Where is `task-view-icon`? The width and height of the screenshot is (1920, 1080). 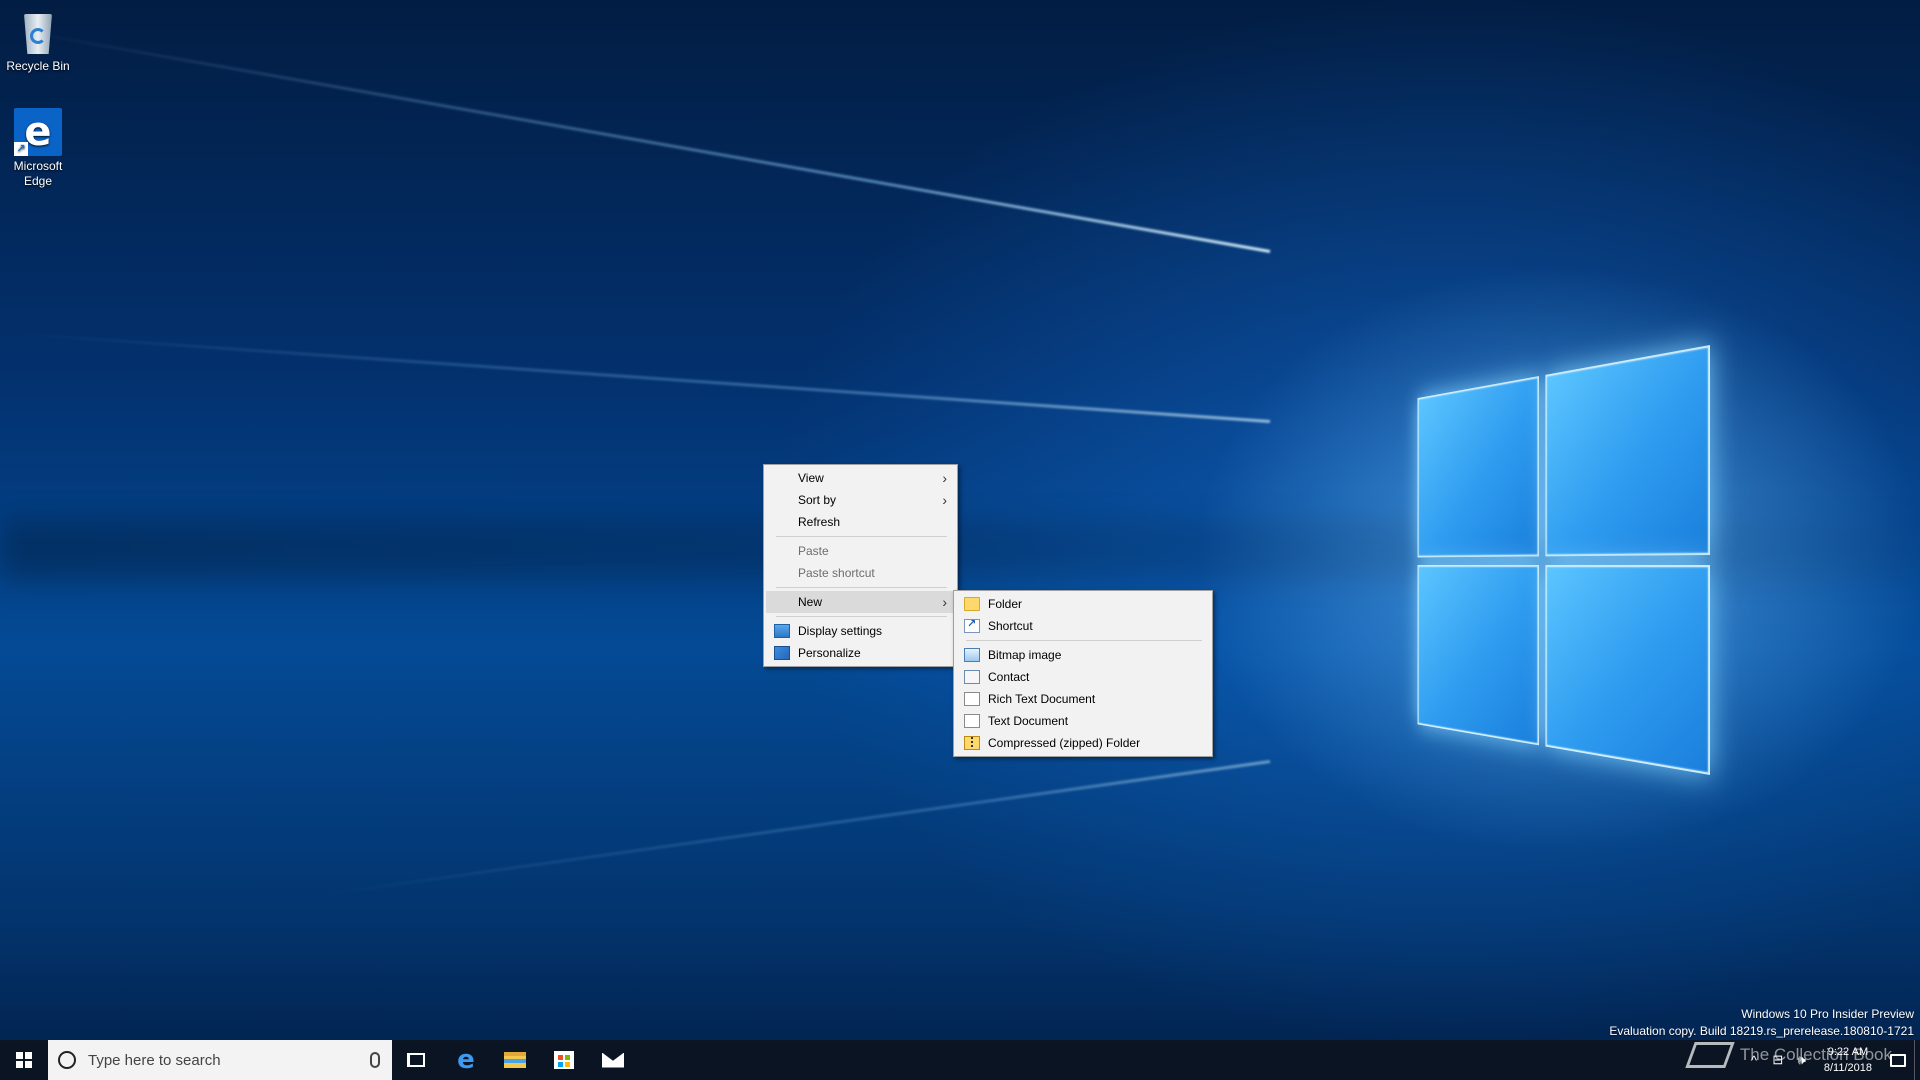
task-view-icon is located at coordinates (416, 1060).